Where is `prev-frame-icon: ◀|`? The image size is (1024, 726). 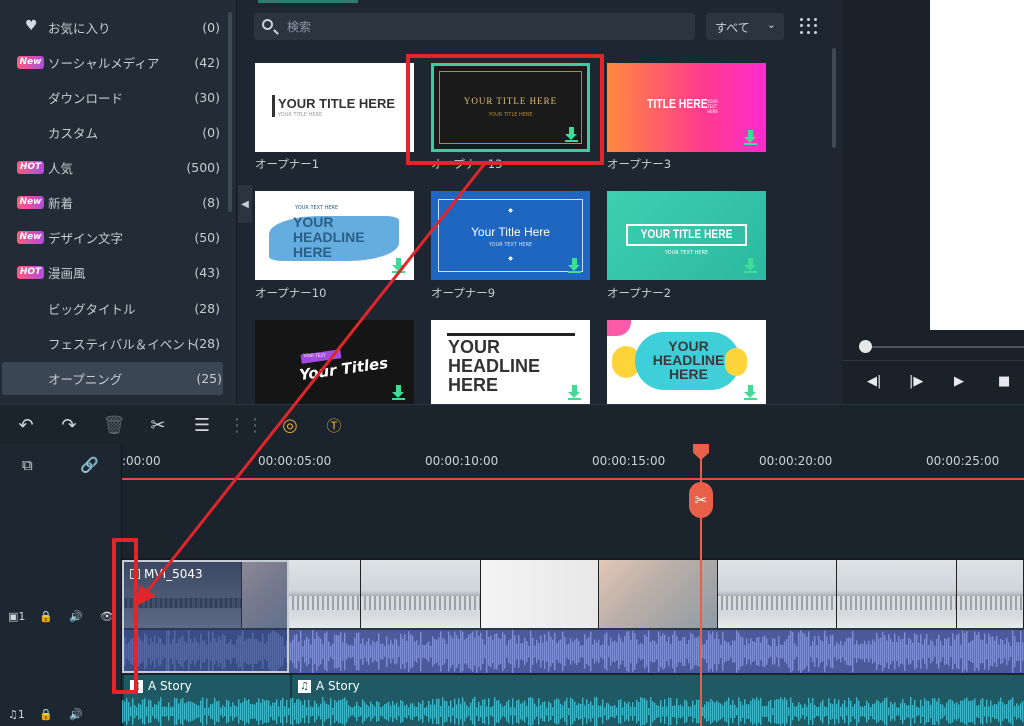 prev-frame-icon: ◀| is located at coordinates (874, 381).